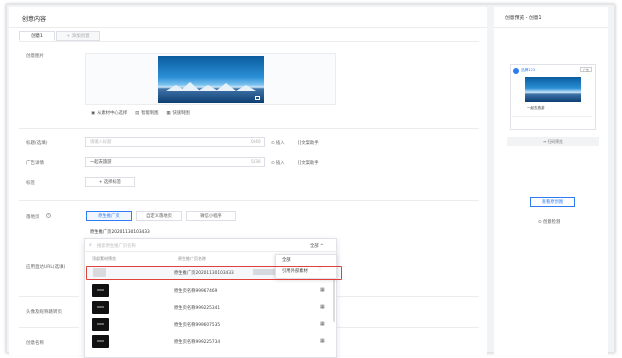 The image size is (622, 358). What do you see at coordinates (197, 342) in the screenshot?
I see `row-name: 原生页名称999225734` at bounding box center [197, 342].